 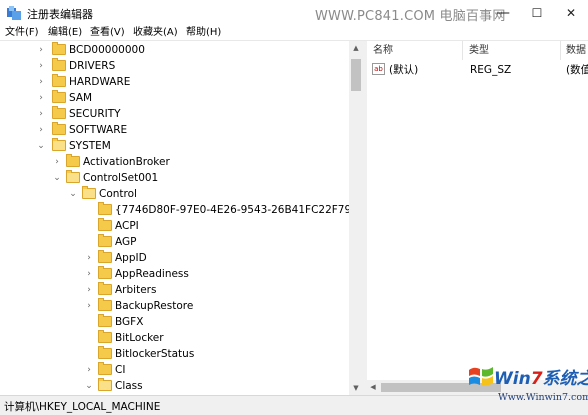 I want to click on win7-logo-watermark: Win7系统之家 Www.Winwin7.com, so click(x=527, y=386).